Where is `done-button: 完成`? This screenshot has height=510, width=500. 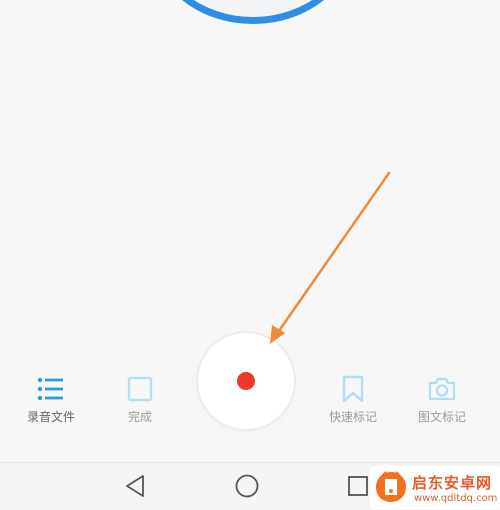
done-button: 完成 is located at coordinates (140, 402).